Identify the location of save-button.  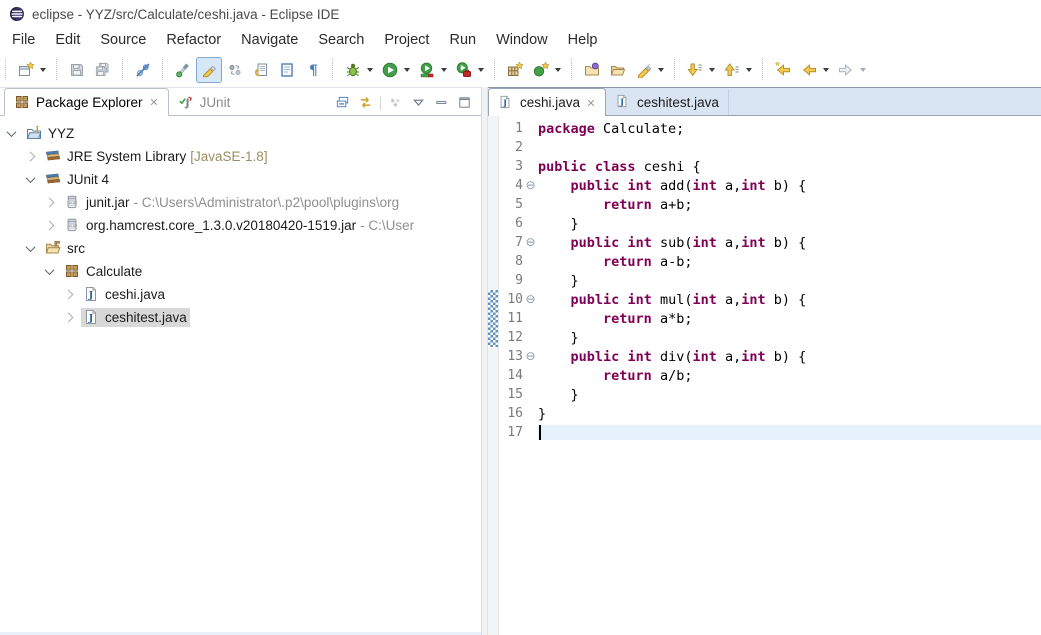
(77, 70).